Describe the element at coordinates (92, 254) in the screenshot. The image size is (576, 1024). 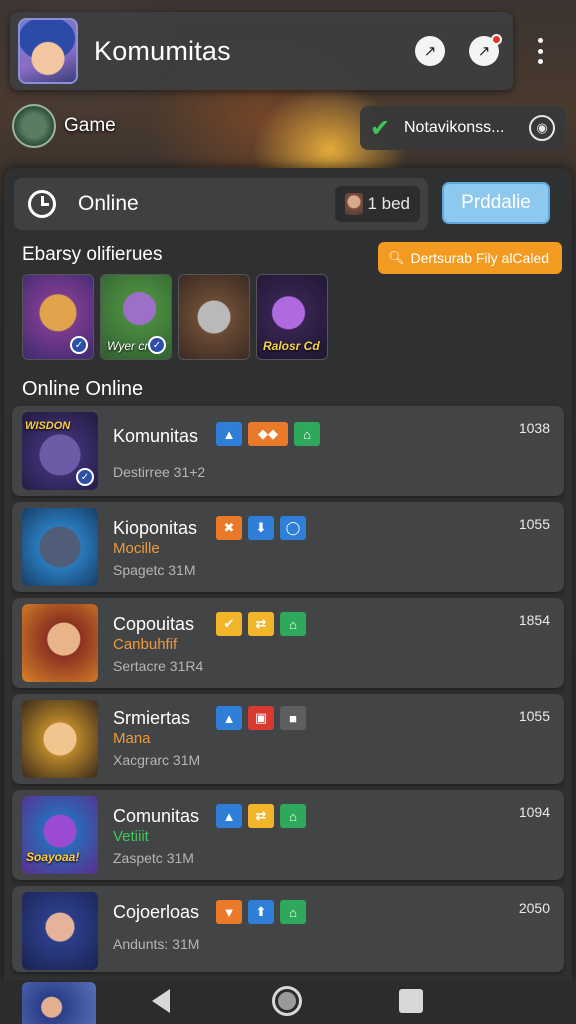
I see `featured-heading: Ebarsy olifierues` at that location.